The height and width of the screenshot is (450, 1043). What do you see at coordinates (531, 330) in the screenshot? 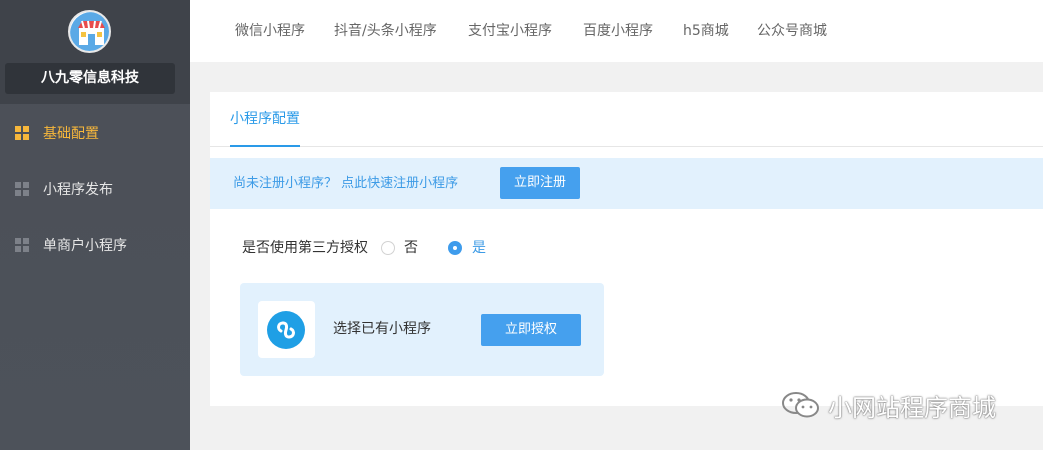
I see `authorize-button: 立即授权` at bounding box center [531, 330].